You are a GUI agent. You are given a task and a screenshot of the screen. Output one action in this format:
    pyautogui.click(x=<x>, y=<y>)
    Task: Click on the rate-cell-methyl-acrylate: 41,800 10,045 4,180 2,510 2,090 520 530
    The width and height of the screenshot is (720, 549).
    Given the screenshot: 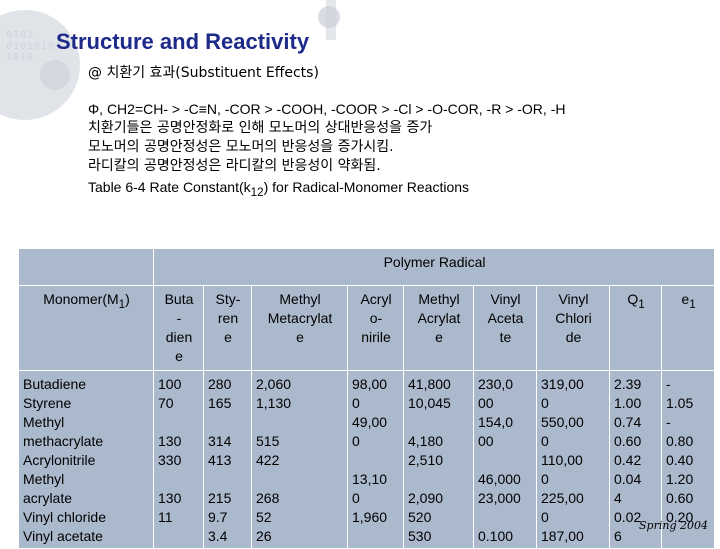 What is the action you would take?
    pyautogui.click(x=438, y=459)
    